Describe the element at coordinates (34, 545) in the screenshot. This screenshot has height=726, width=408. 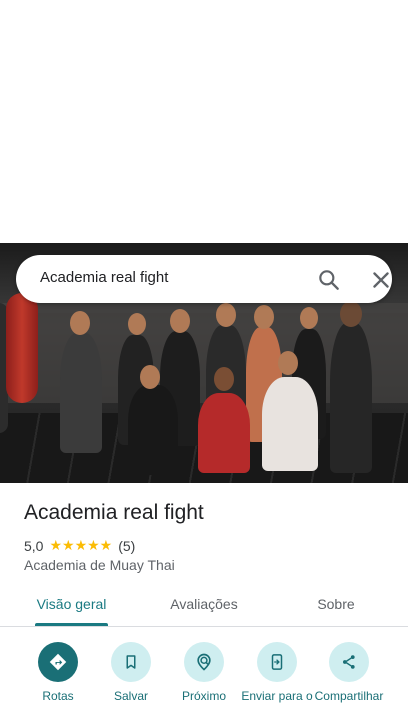
I see `rating-value: 5,0` at that location.